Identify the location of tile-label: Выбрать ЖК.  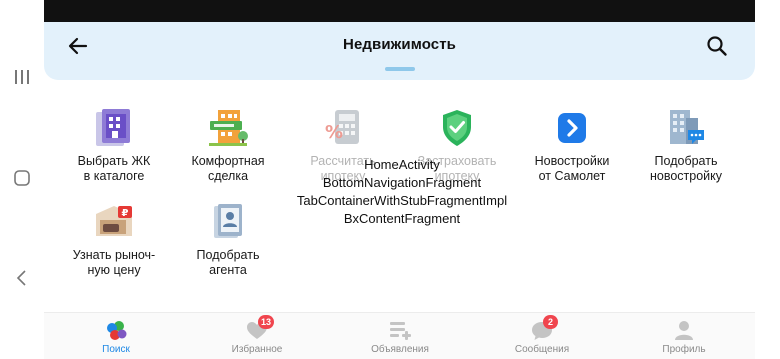
(114, 161).